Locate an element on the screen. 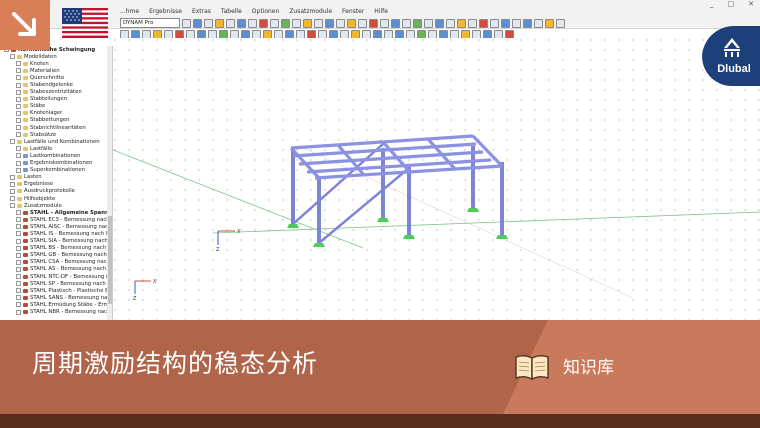  tree-item: Materialien is located at coordinates (56, 70).